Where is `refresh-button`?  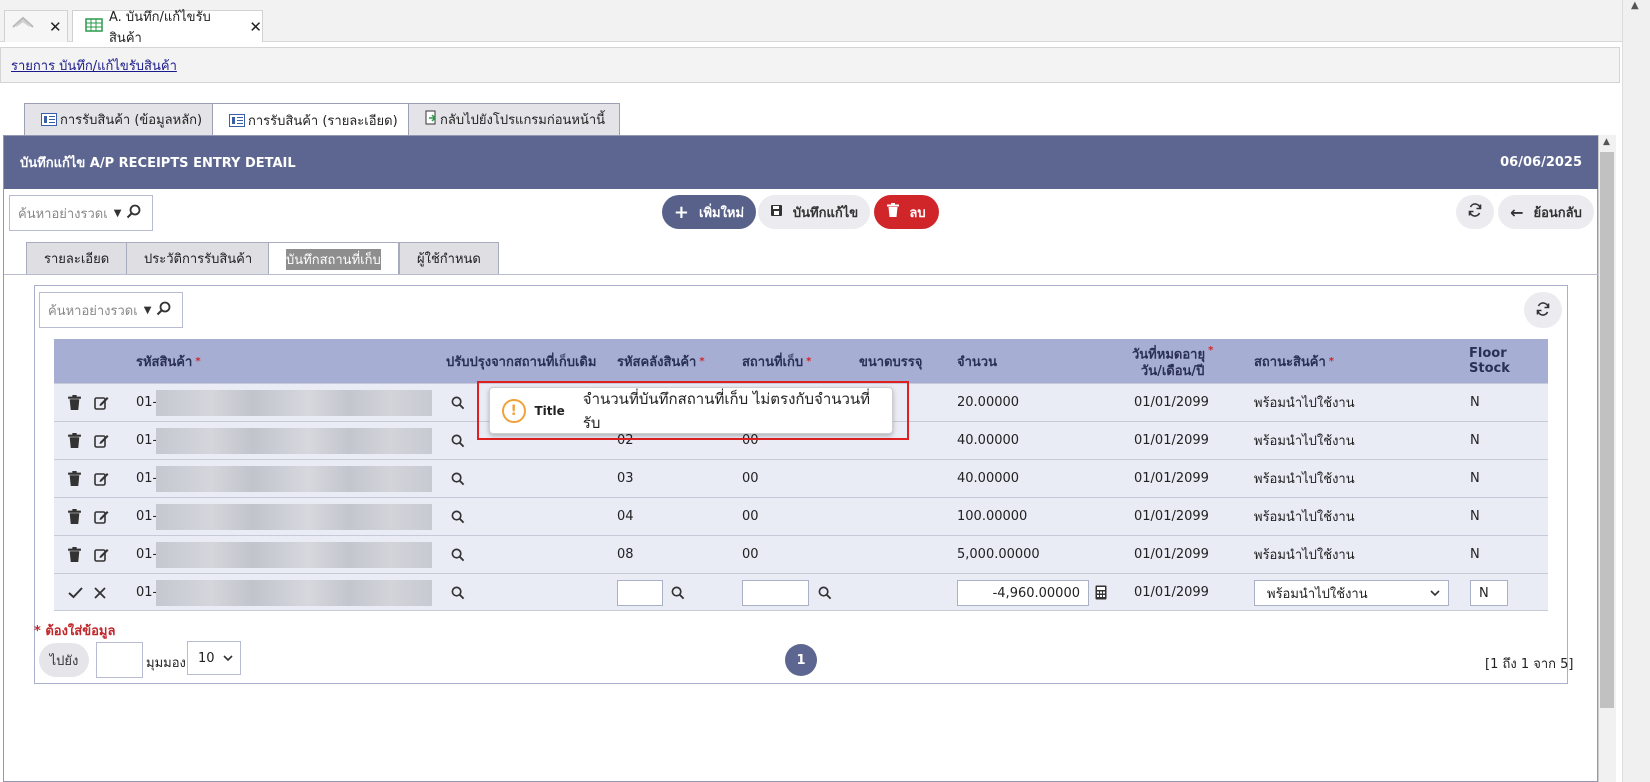
refresh-button is located at coordinates (1475, 212).